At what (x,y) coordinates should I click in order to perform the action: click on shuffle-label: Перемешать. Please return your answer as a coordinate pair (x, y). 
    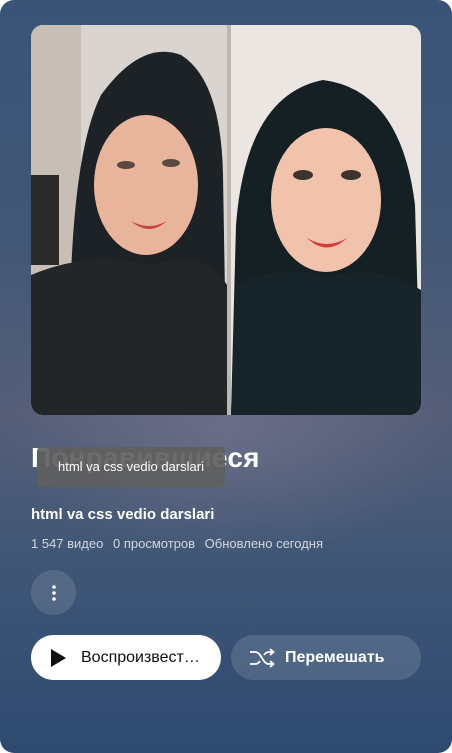
    Looking at the image, I should click on (335, 657).